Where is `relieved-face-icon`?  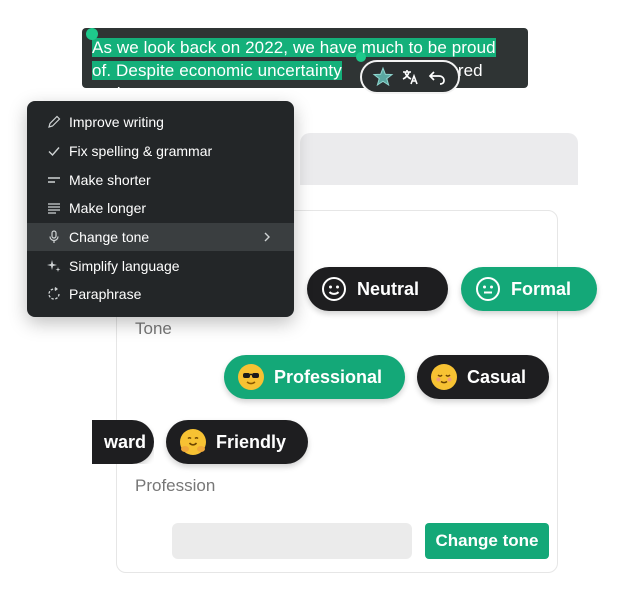
relieved-face-icon is located at coordinates (444, 377).